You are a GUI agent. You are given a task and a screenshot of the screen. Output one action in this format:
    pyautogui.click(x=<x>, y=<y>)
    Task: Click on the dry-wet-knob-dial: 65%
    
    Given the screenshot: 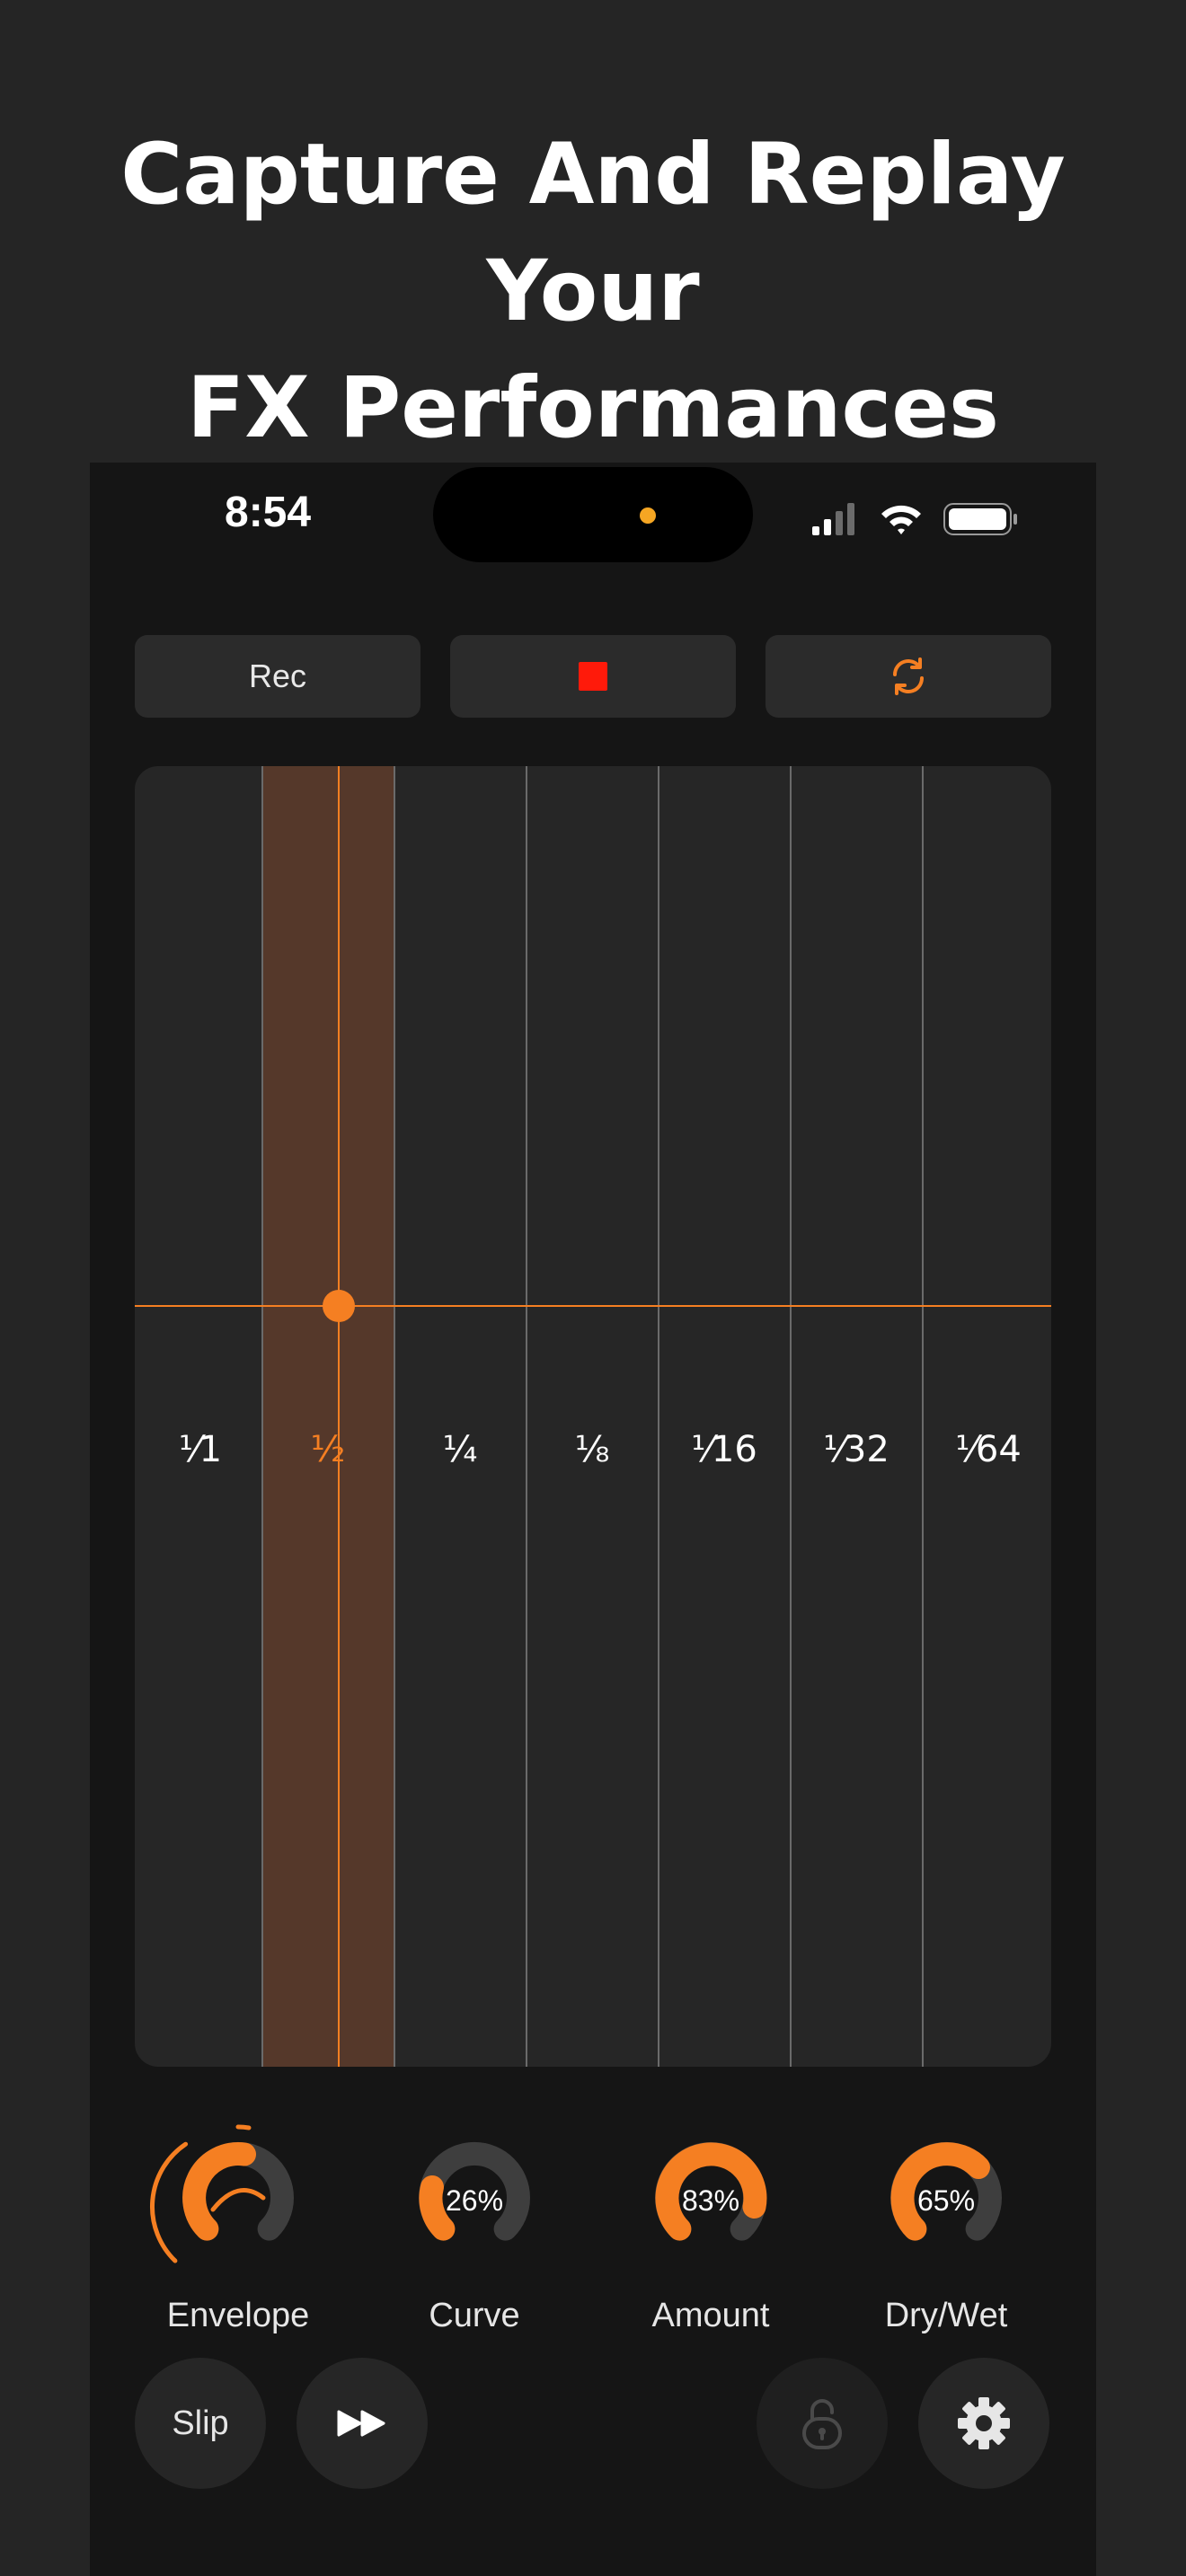 What is the action you would take?
    pyautogui.click(x=946, y=2191)
    